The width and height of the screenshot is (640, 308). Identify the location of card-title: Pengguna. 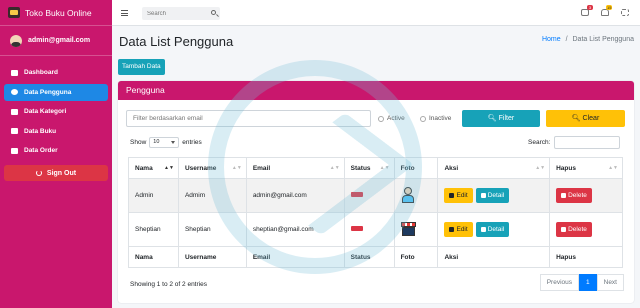
(376, 90).